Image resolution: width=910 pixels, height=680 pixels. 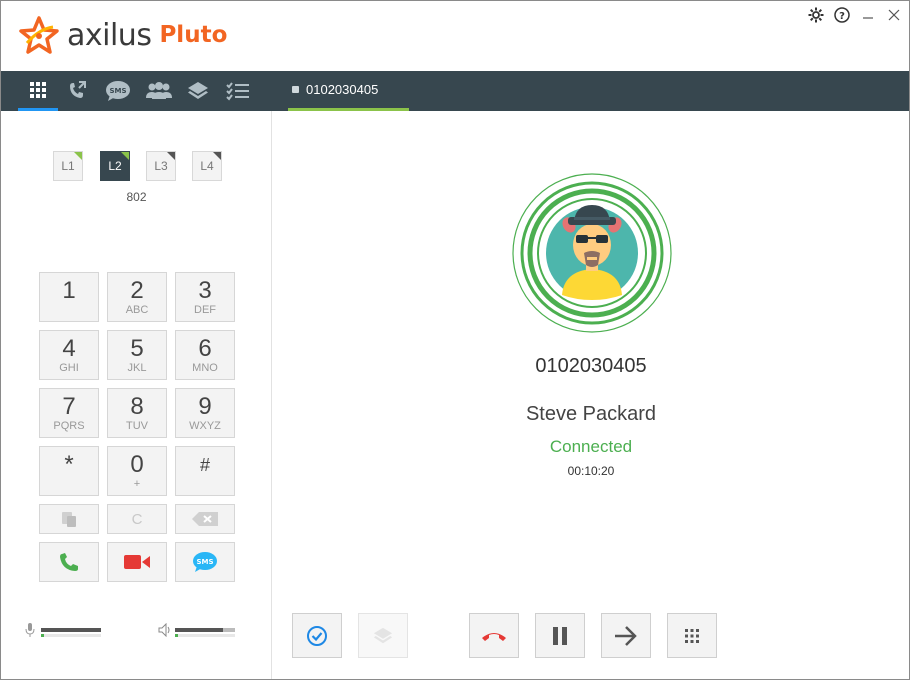 What do you see at coordinates (69, 368) in the screenshot?
I see `key-letters: GHI` at bounding box center [69, 368].